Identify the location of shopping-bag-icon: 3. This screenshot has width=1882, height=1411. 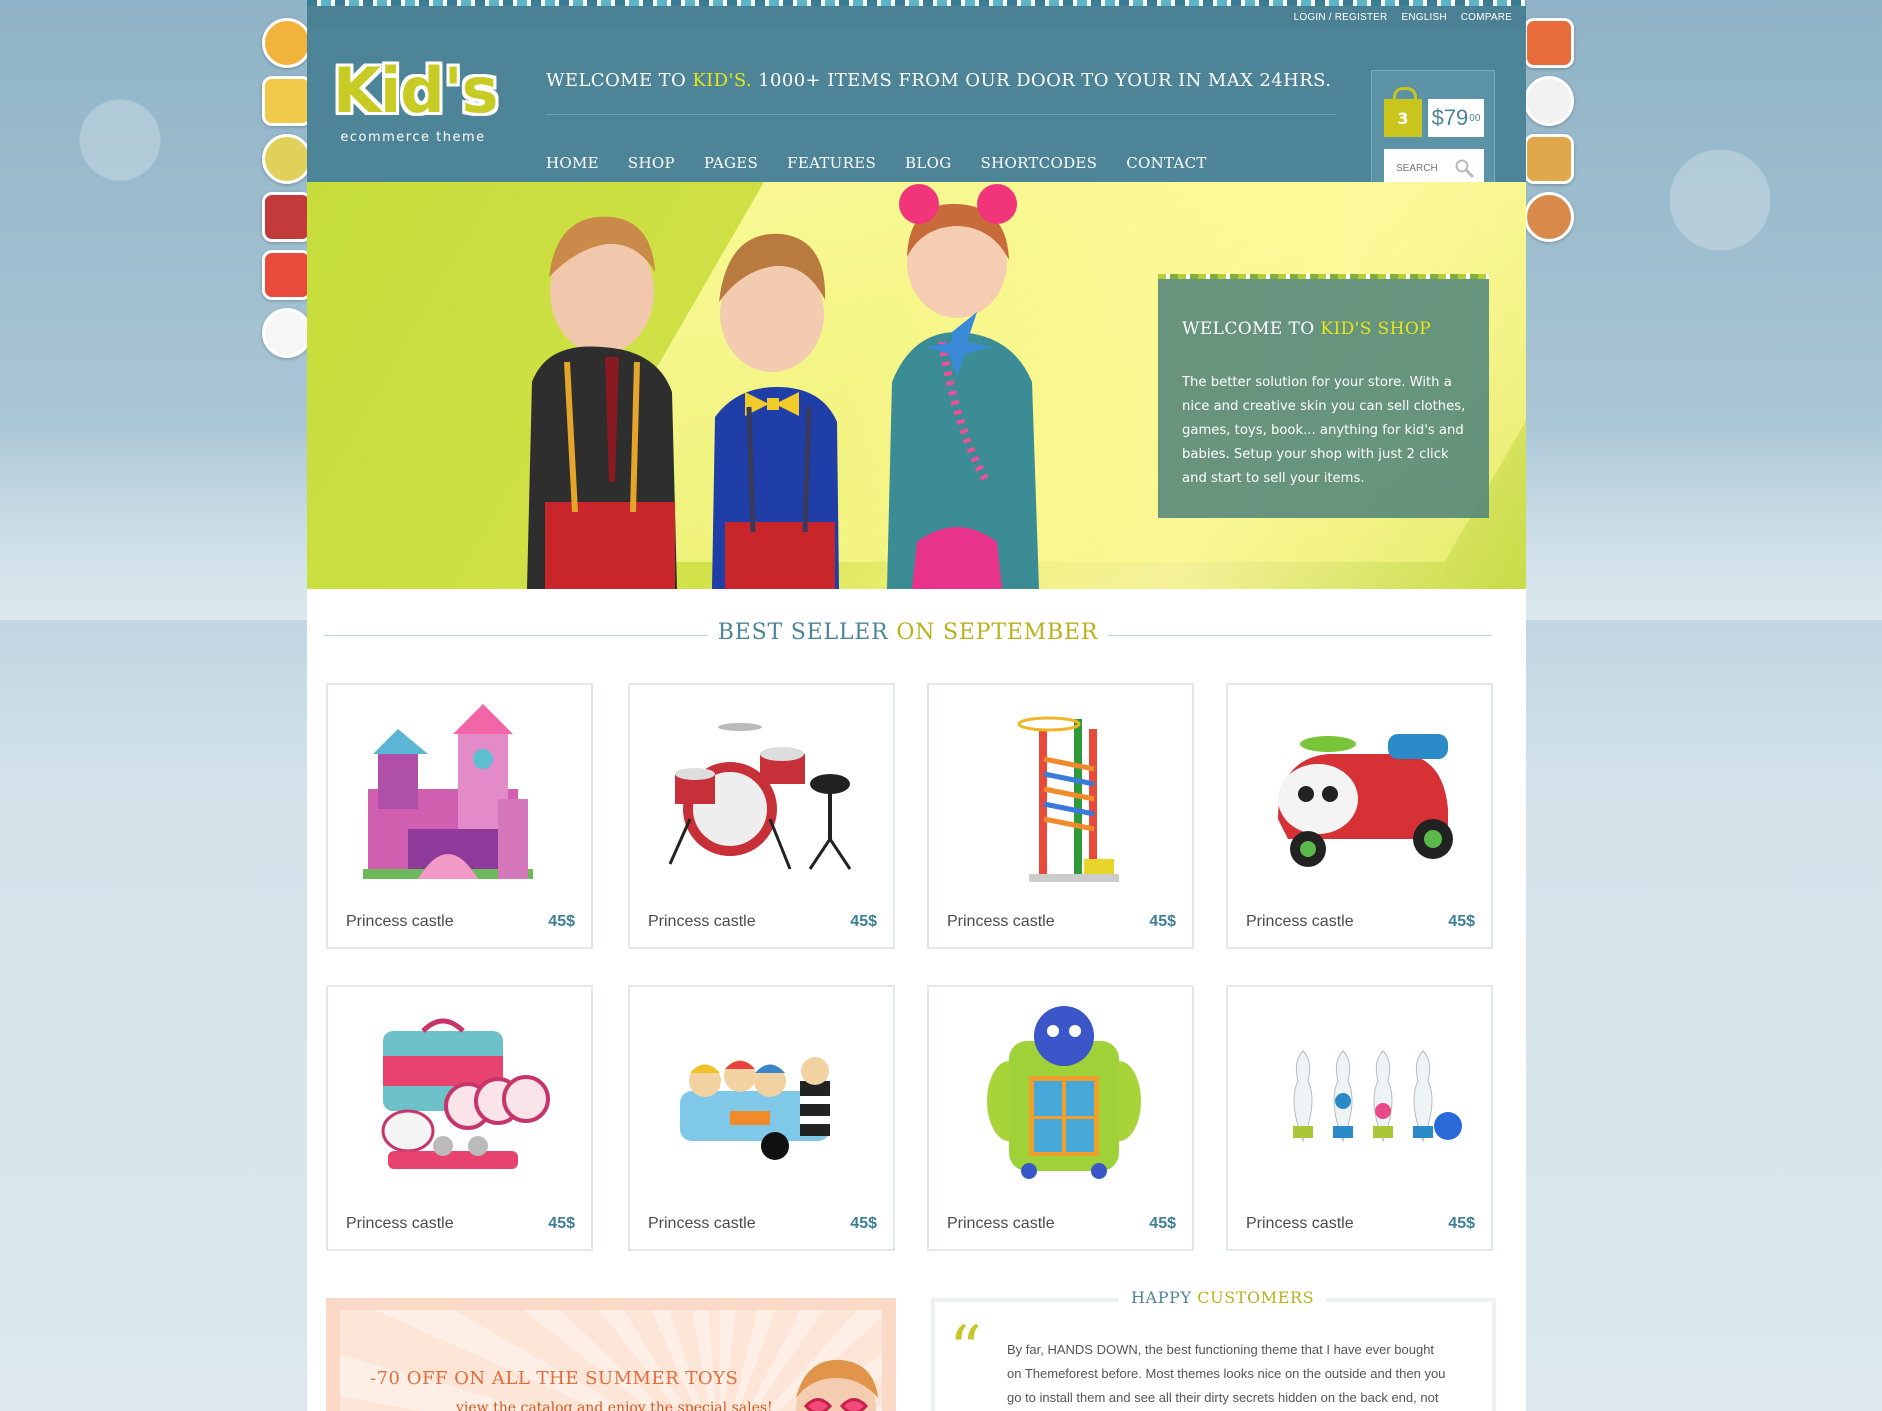
(1403, 112).